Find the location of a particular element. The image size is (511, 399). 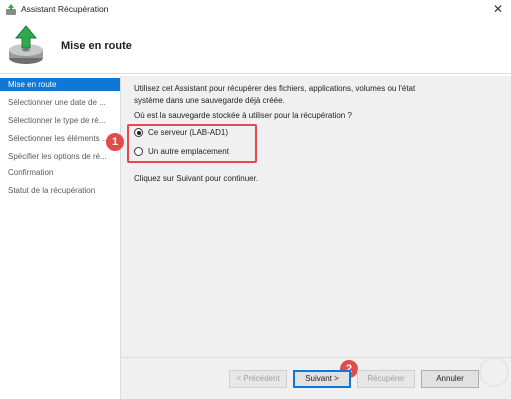

sidebar-item-getting-started: Mise en route is located at coordinates (60, 84).